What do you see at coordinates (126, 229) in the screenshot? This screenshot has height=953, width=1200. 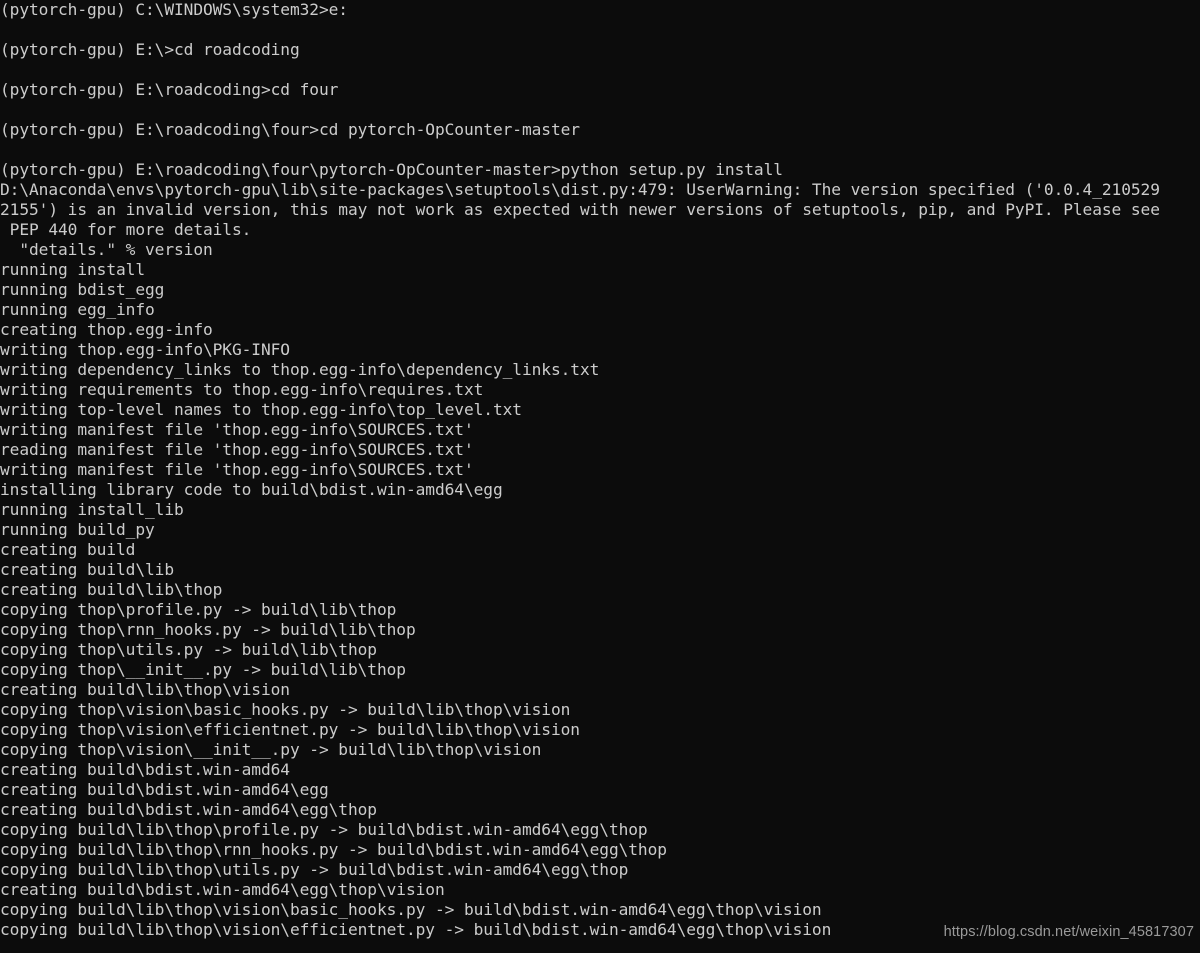 I see `terminal-line: PEP 440 for more details.` at bounding box center [126, 229].